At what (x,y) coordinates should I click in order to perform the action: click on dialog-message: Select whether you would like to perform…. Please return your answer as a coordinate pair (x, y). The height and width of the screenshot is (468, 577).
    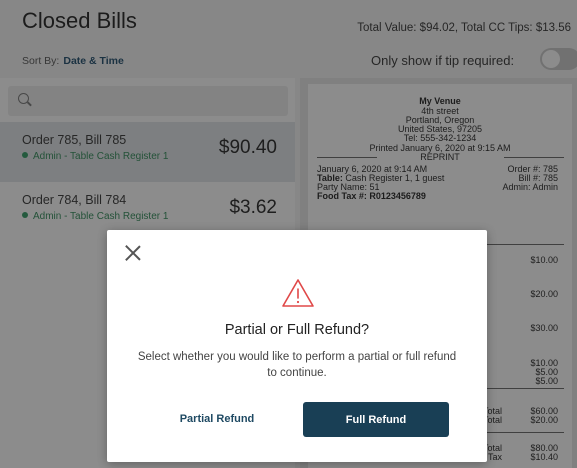
    Looking at the image, I should click on (297, 365).